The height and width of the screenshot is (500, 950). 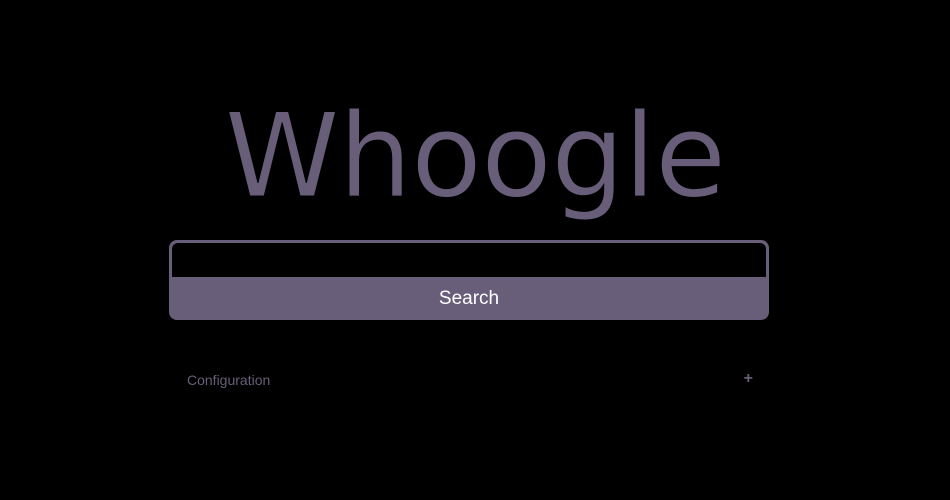 What do you see at coordinates (229, 380) in the screenshot?
I see `configuration-label: Configuration` at bounding box center [229, 380].